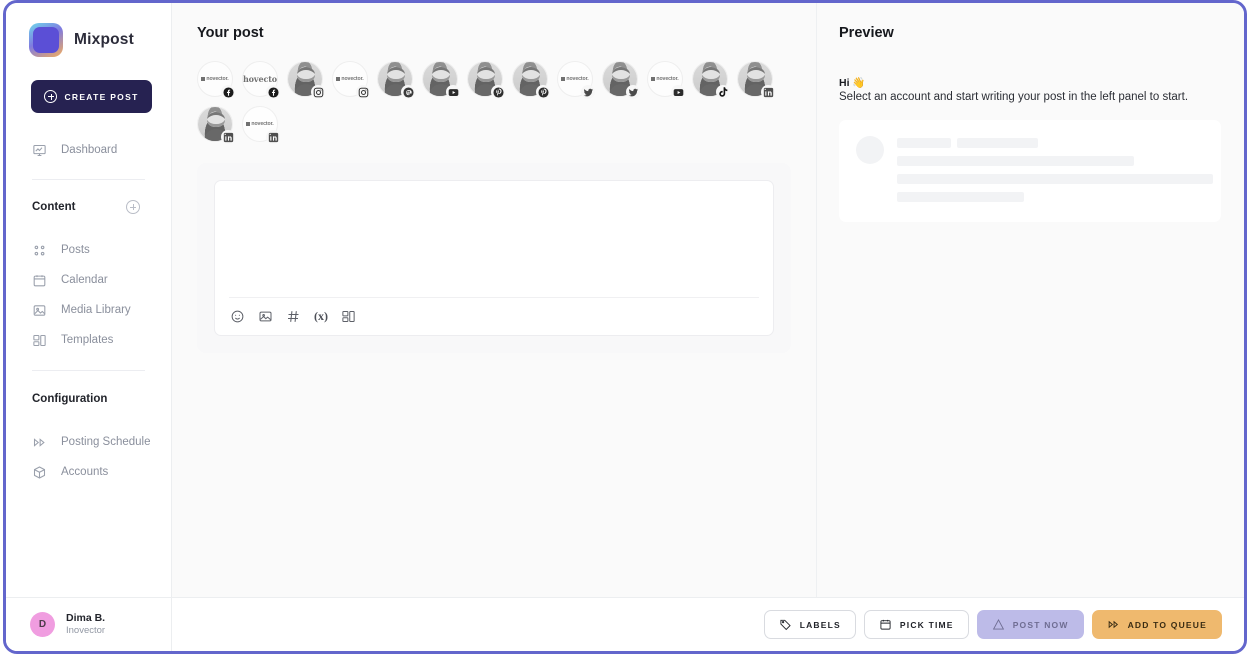 The width and height of the screenshot is (1250, 657). I want to click on account-avatar-twitter: novector., so click(576, 80).